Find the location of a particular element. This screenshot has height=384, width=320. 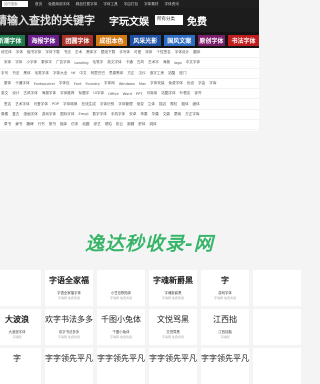

tag-link: 立体 is located at coordinates (151, 104).